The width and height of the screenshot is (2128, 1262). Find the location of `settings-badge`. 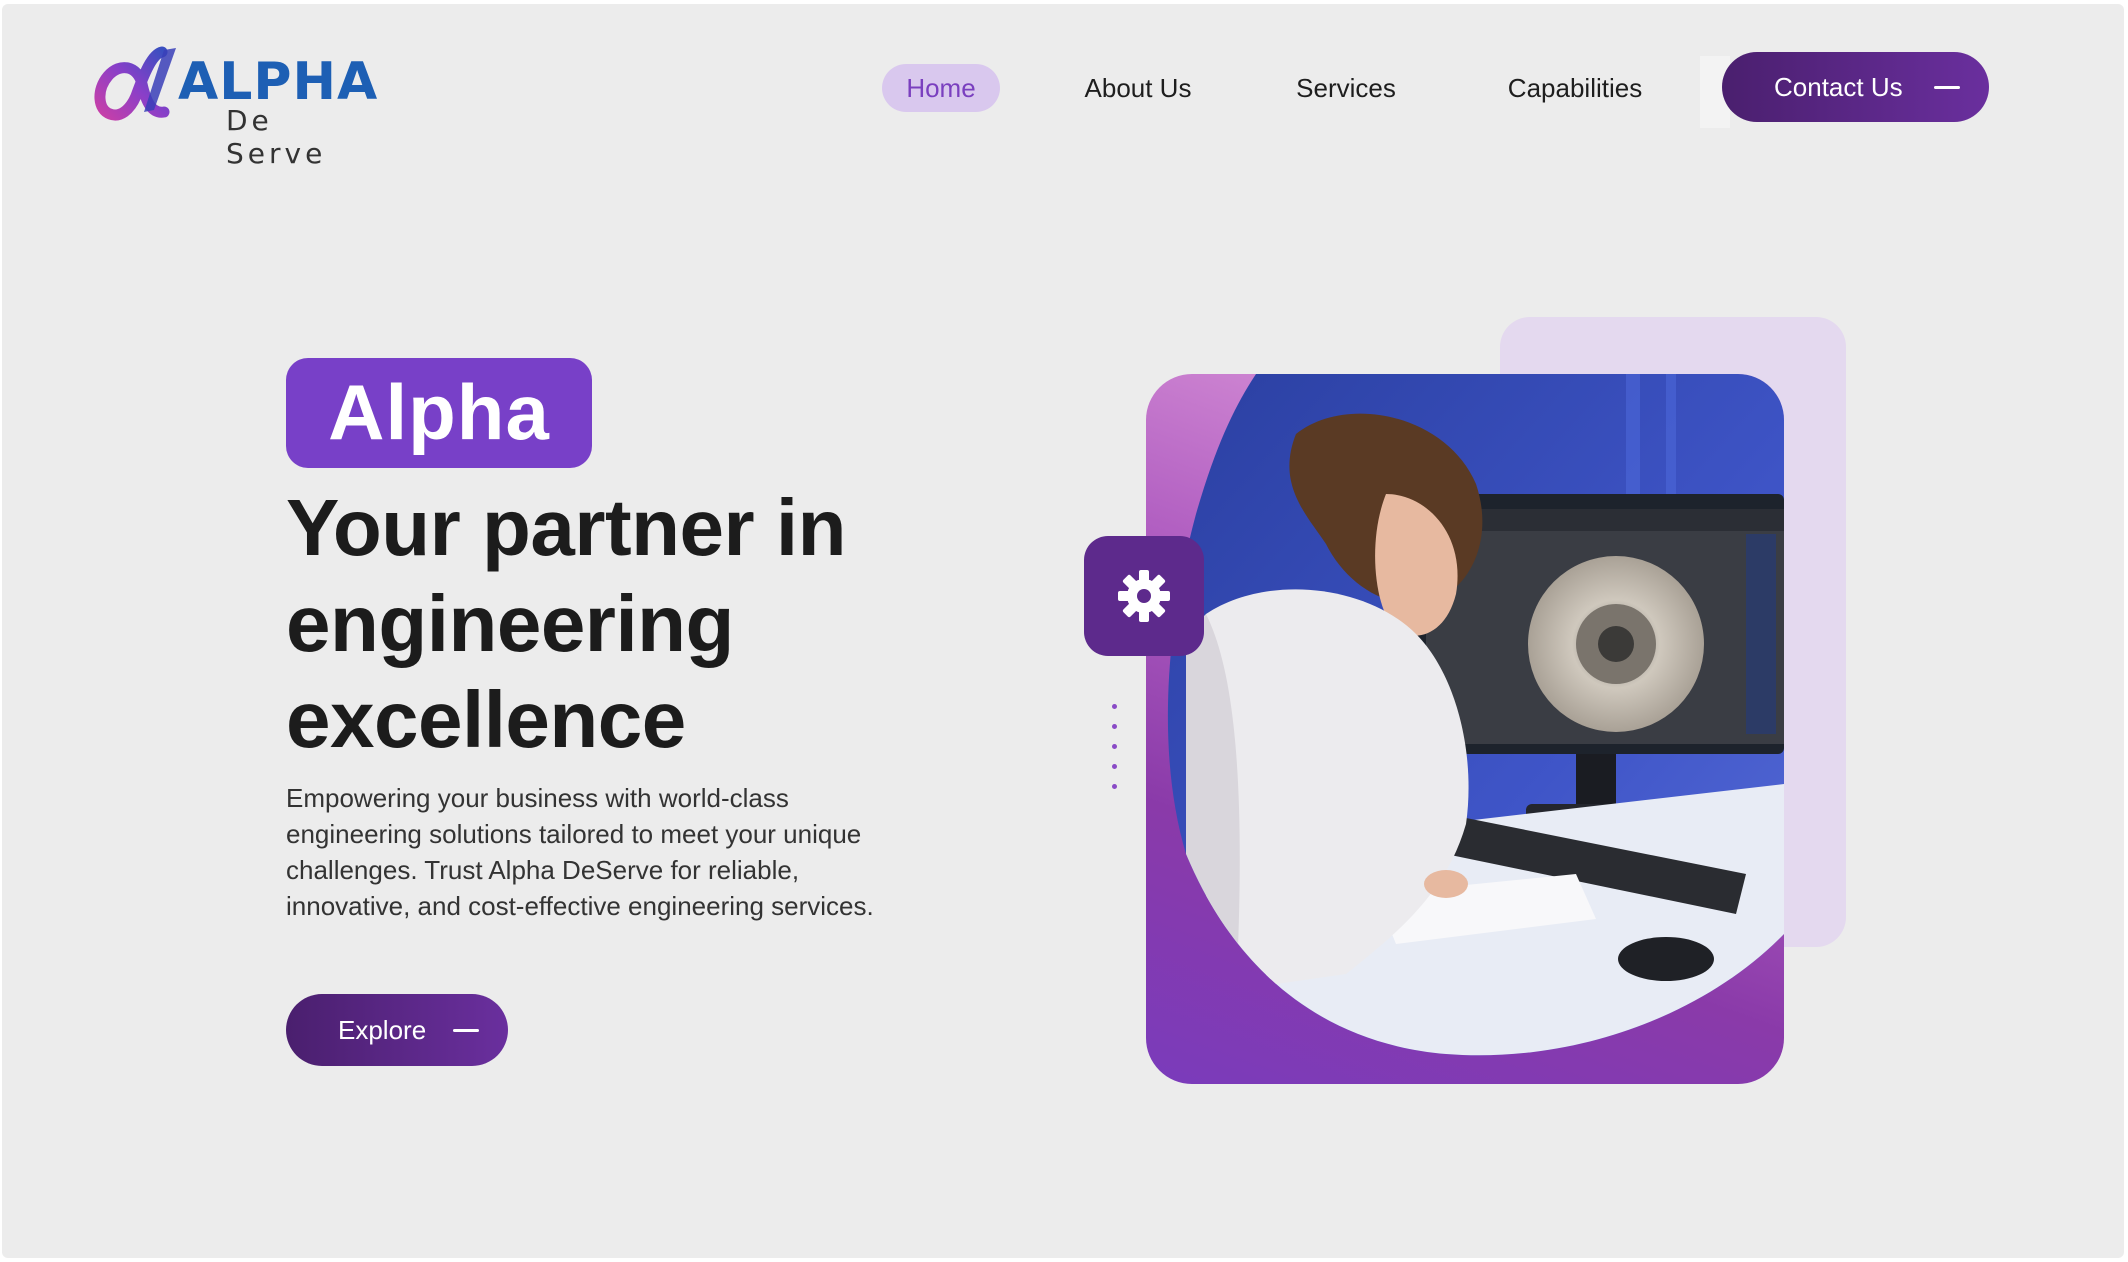

settings-badge is located at coordinates (1144, 596).